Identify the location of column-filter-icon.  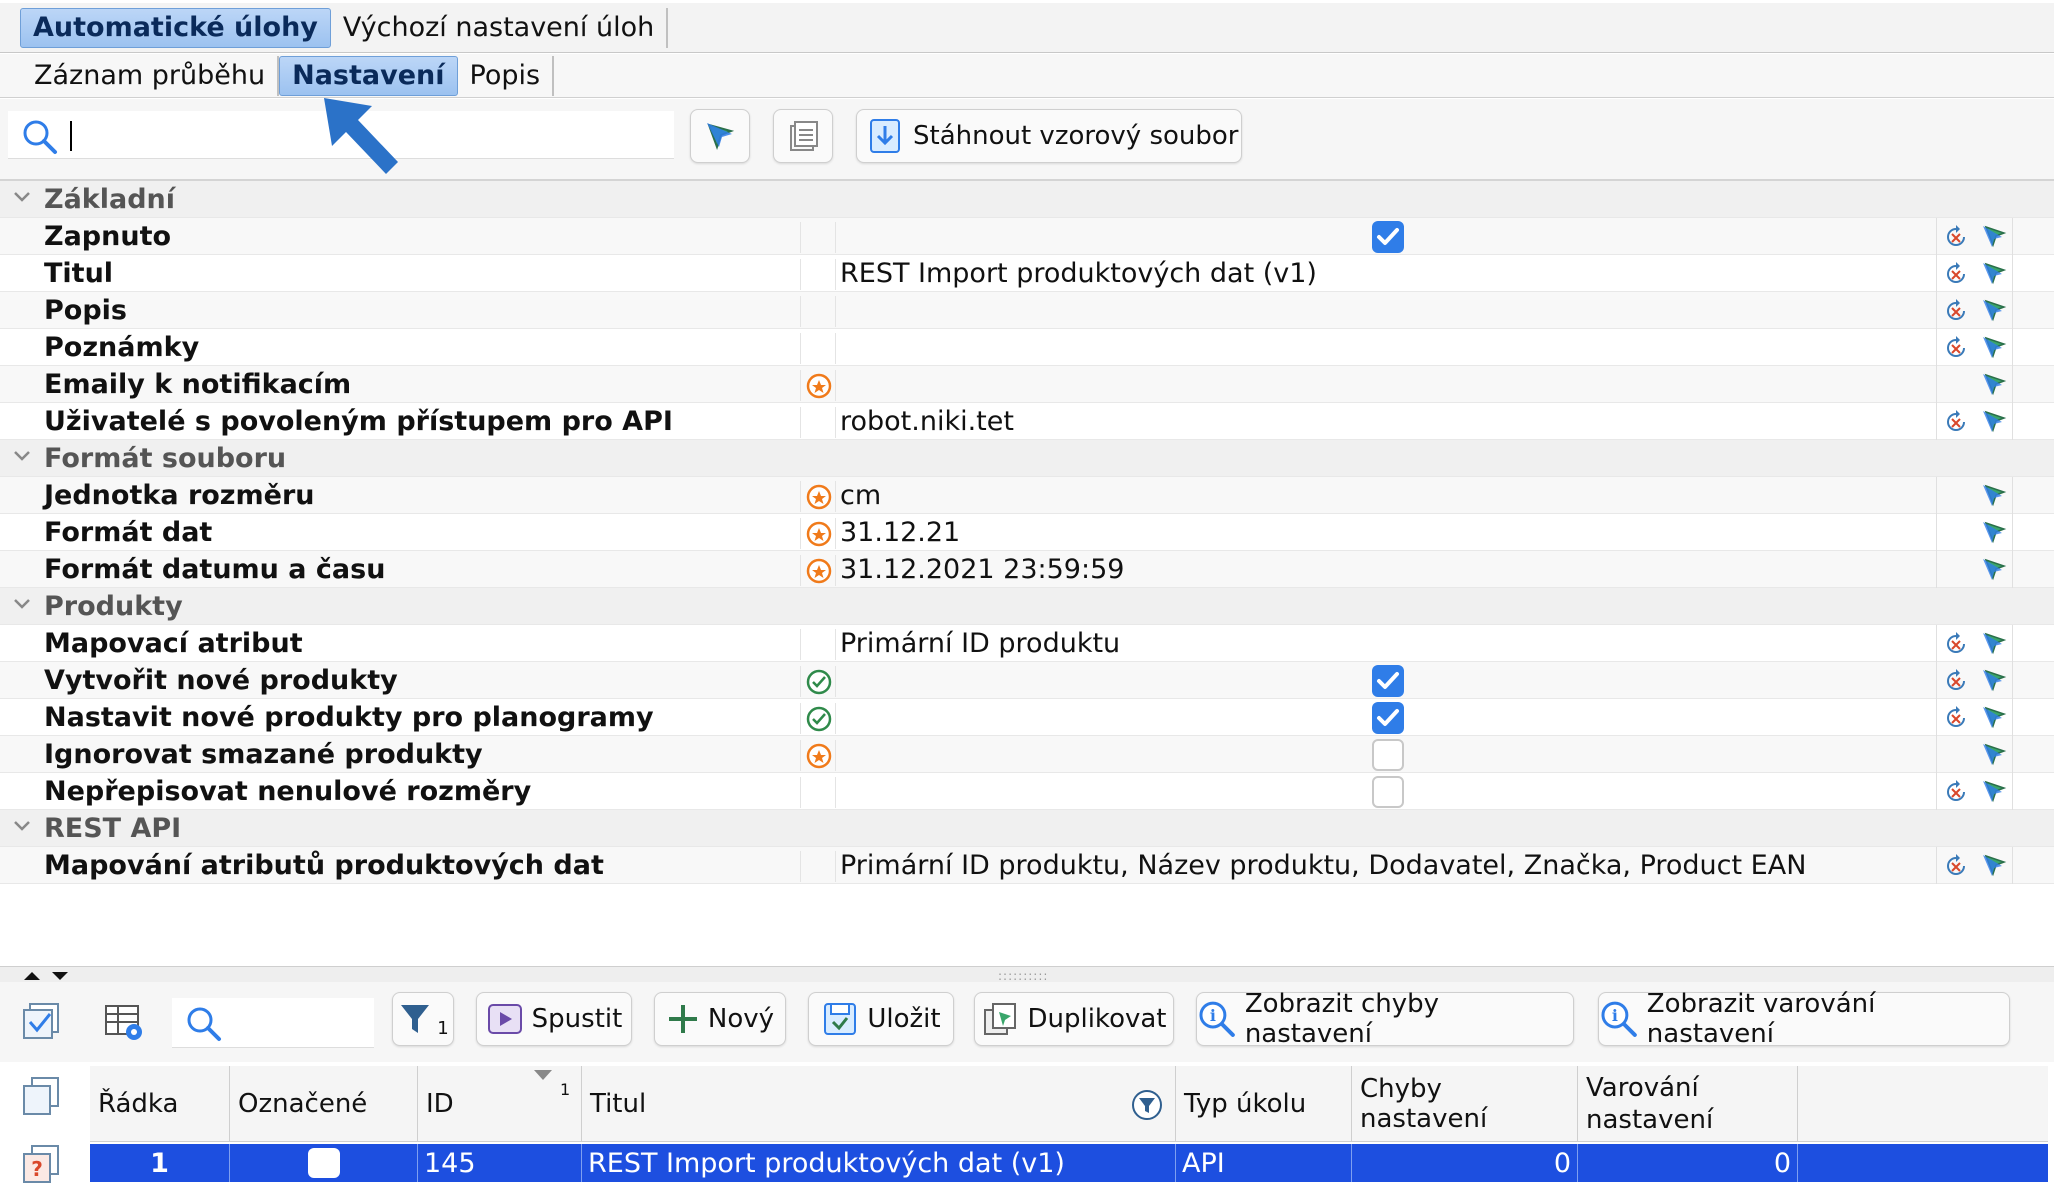
(1147, 1105).